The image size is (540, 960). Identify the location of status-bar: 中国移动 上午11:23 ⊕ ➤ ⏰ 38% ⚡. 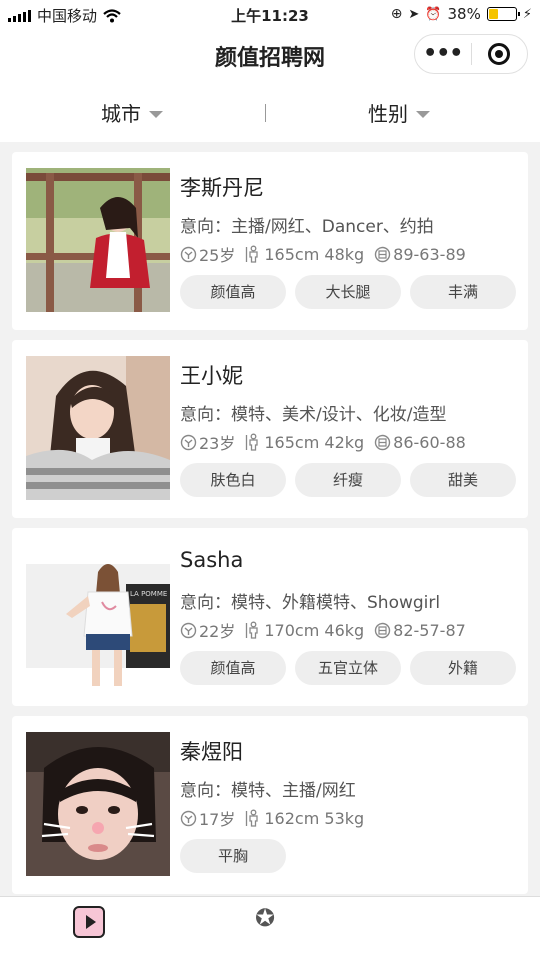
(270, 15).